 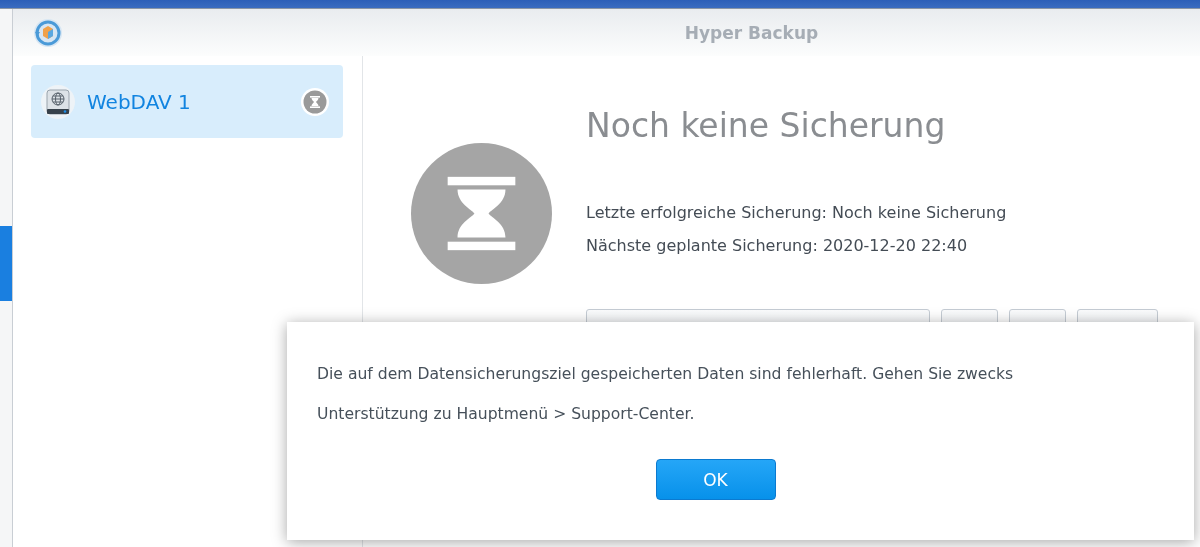 What do you see at coordinates (777, 246) in the screenshot?
I see `status-line: Nächste geplante Sicherung: 2020-12-20 22:40` at bounding box center [777, 246].